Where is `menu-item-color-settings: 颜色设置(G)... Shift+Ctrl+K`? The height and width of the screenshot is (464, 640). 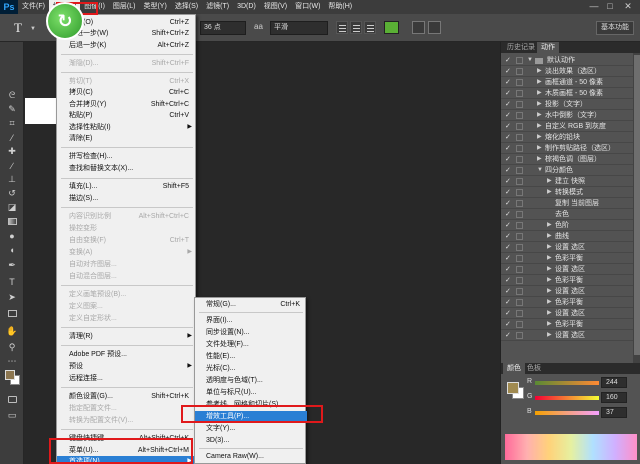
menu-item-color-settings: 颜色设置(G)... Shift+Ctrl+K is located at coordinates (127, 396).